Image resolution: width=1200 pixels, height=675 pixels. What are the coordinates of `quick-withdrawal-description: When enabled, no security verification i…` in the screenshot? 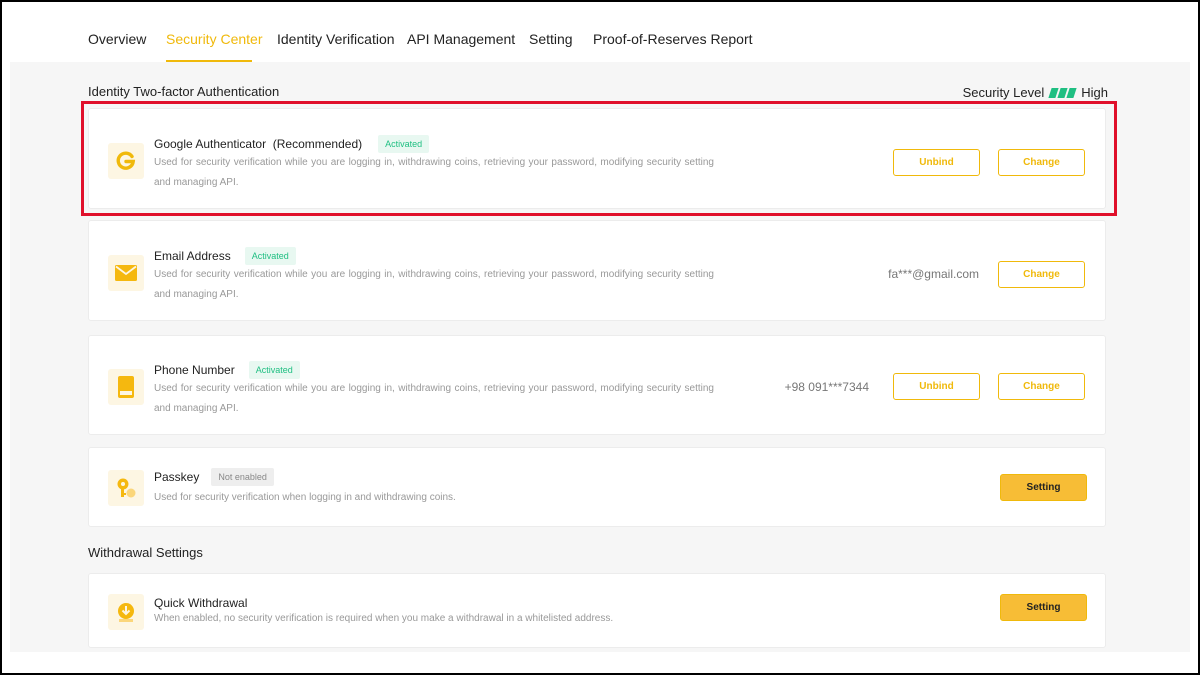 It's located at (384, 618).